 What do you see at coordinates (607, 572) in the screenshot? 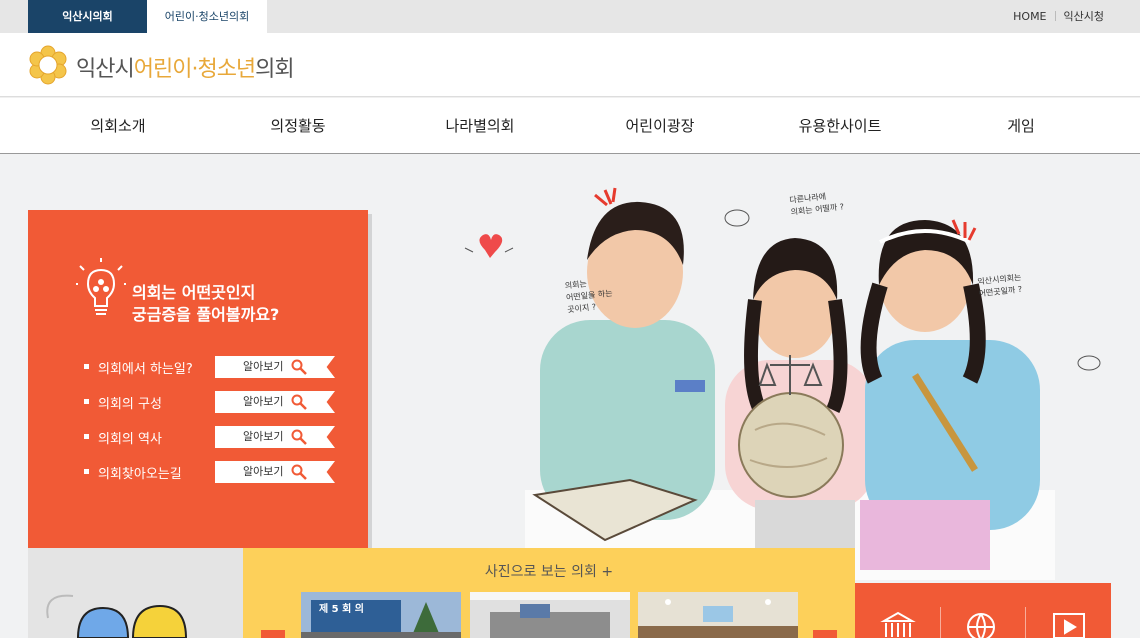
I see `plus-icon: +` at bounding box center [607, 572].